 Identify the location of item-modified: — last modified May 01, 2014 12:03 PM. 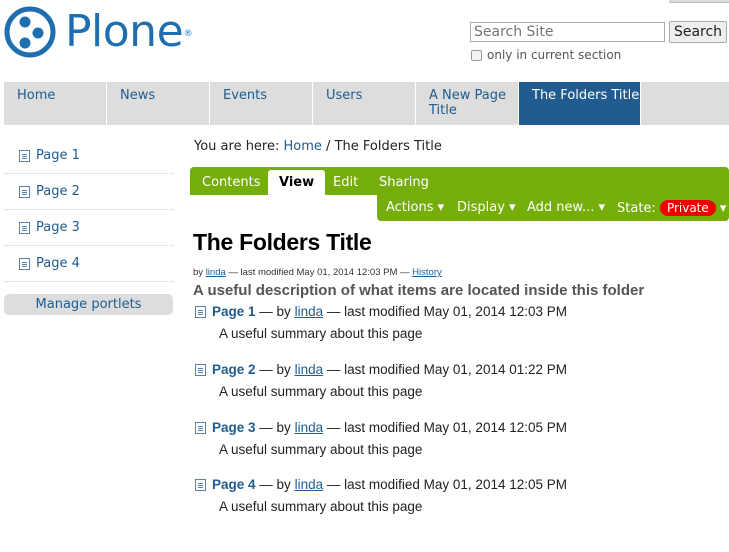
(447, 311).